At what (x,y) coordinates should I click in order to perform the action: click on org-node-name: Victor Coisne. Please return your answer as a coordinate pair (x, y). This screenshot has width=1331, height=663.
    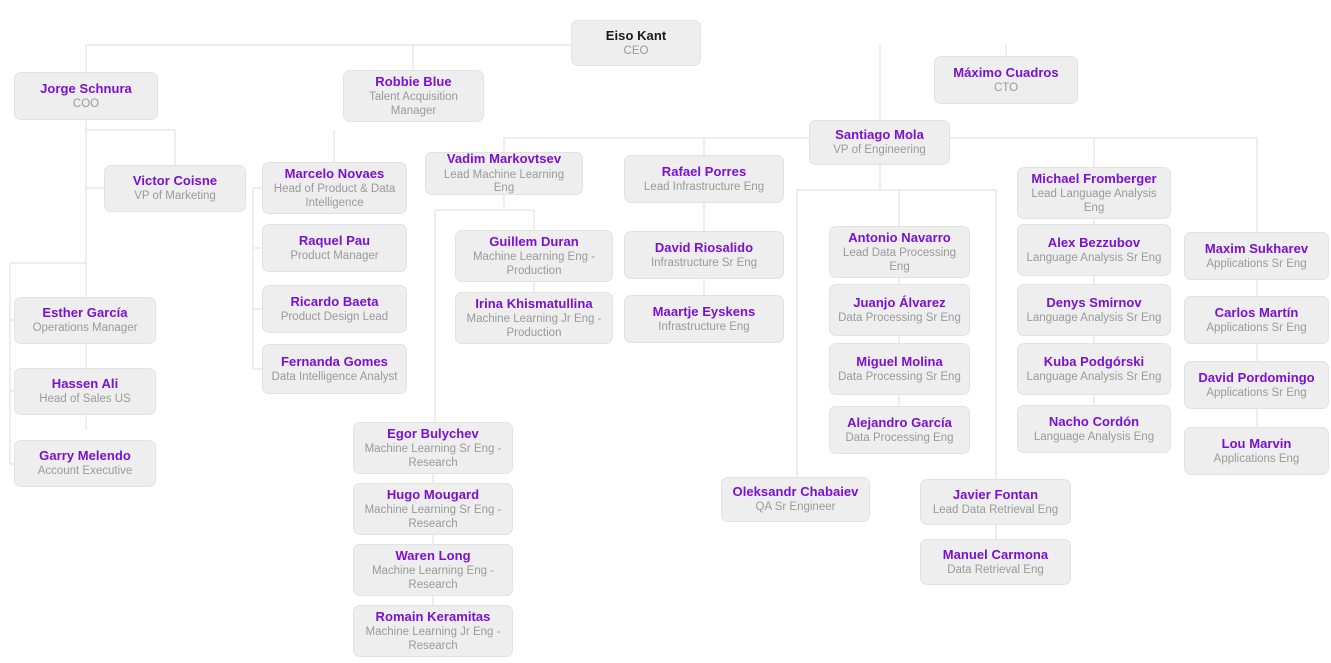
    Looking at the image, I should click on (175, 181).